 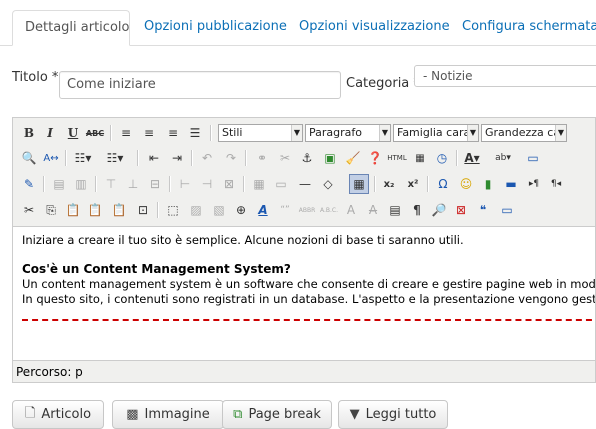 What do you see at coordinates (374, 28) in the screenshot?
I see `tab-opzioni-visualizzazione: Opzioni visualizzazione` at bounding box center [374, 28].